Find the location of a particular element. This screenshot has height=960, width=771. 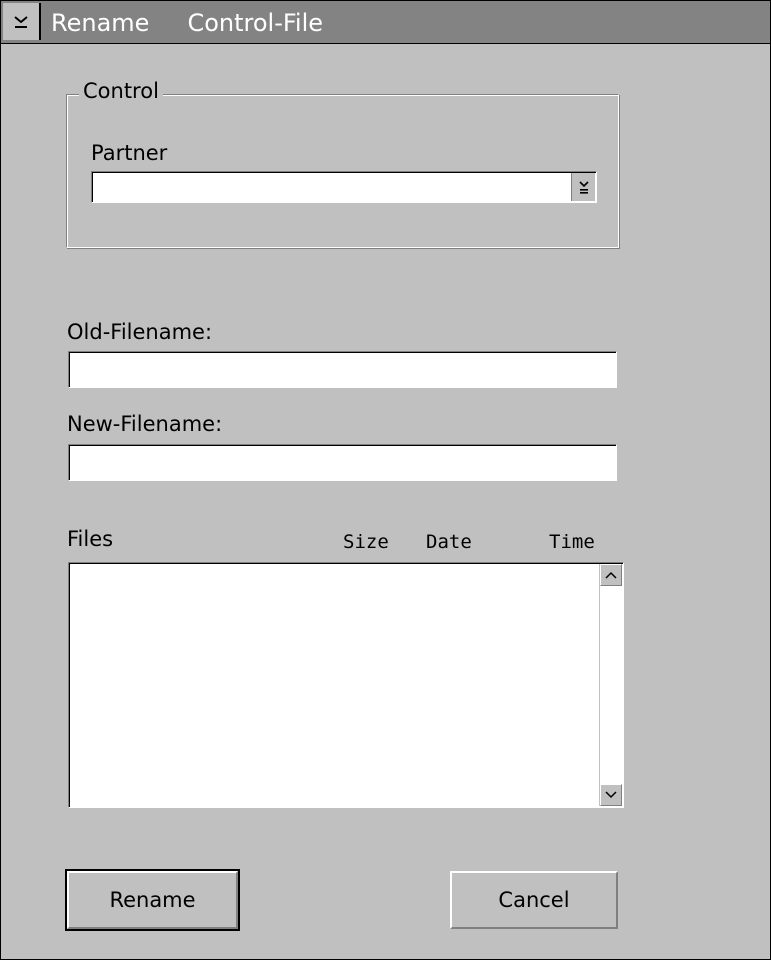

files-scrollbar is located at coordinates (610, 685).